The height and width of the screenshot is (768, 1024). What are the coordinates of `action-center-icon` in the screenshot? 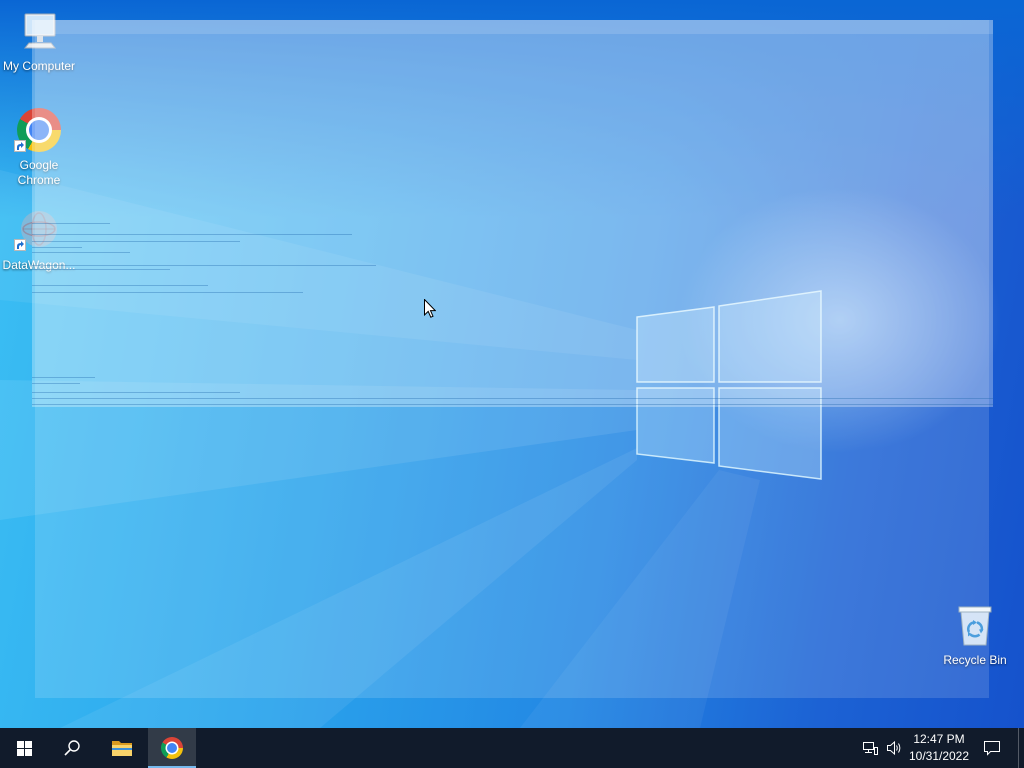 It's located at (992, 748).